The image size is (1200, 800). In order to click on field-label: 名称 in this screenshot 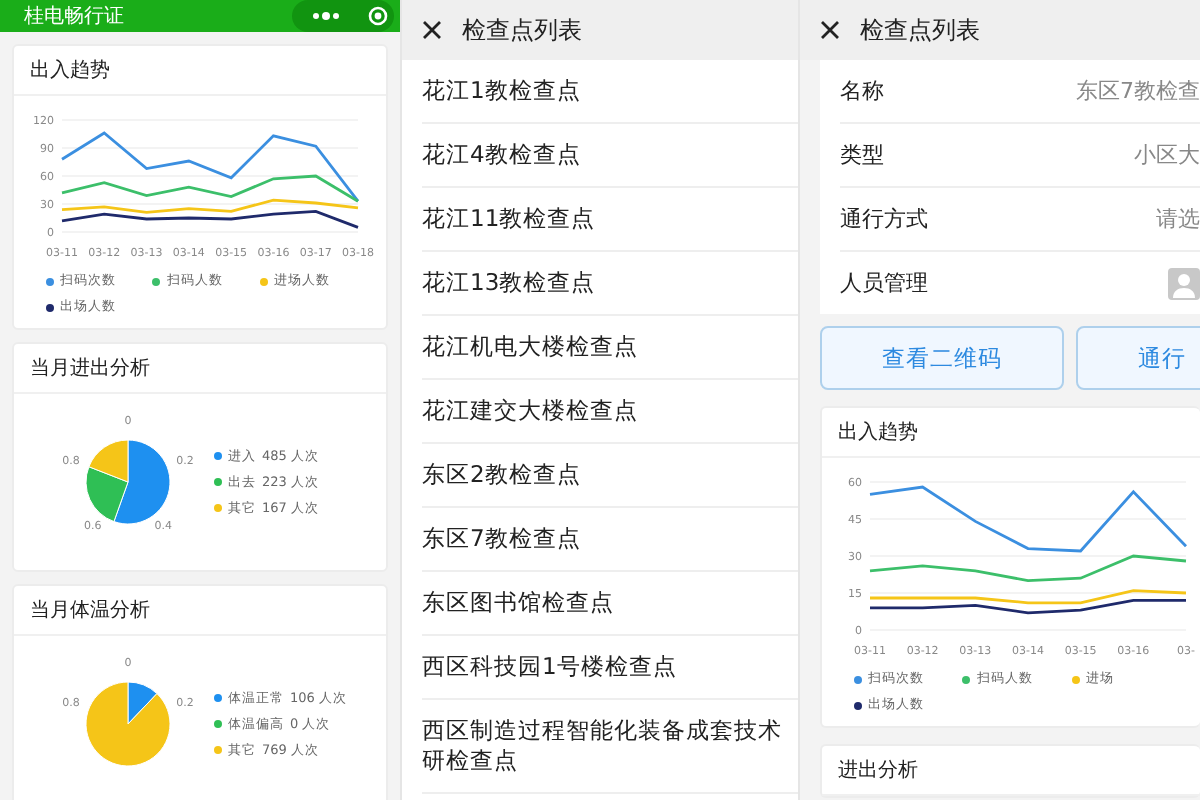, I will do `click(862, 91)`.